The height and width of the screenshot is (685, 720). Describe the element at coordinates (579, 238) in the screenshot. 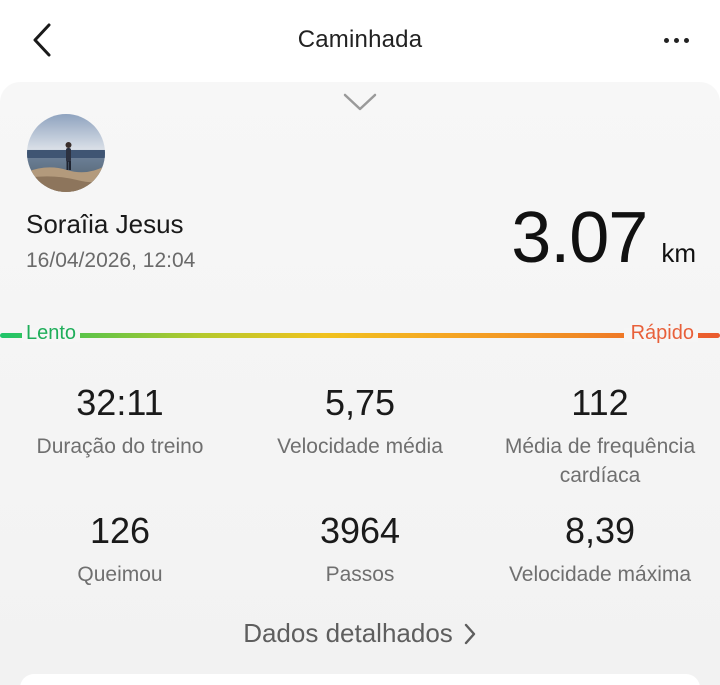

I see `distance-value: 3.07` at that location.